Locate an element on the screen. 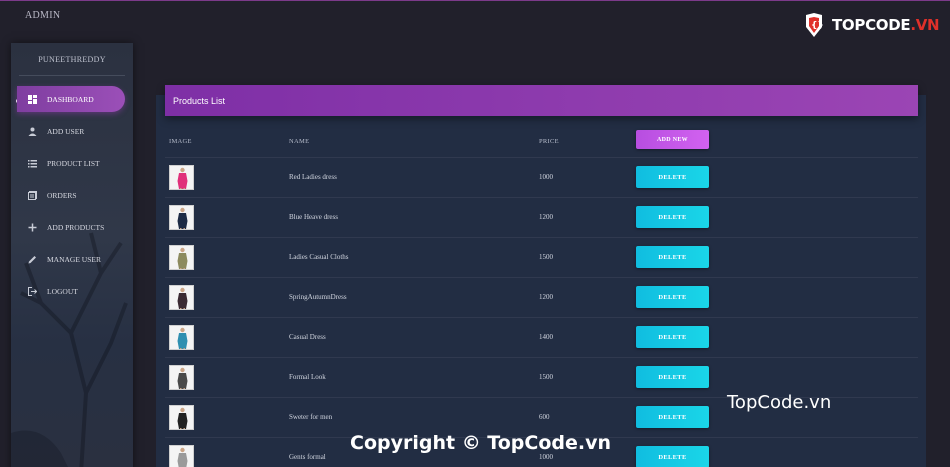 This screenshot has width=950, height=467. product-name: Blue Heave dress is located at coordinates (313, 217).